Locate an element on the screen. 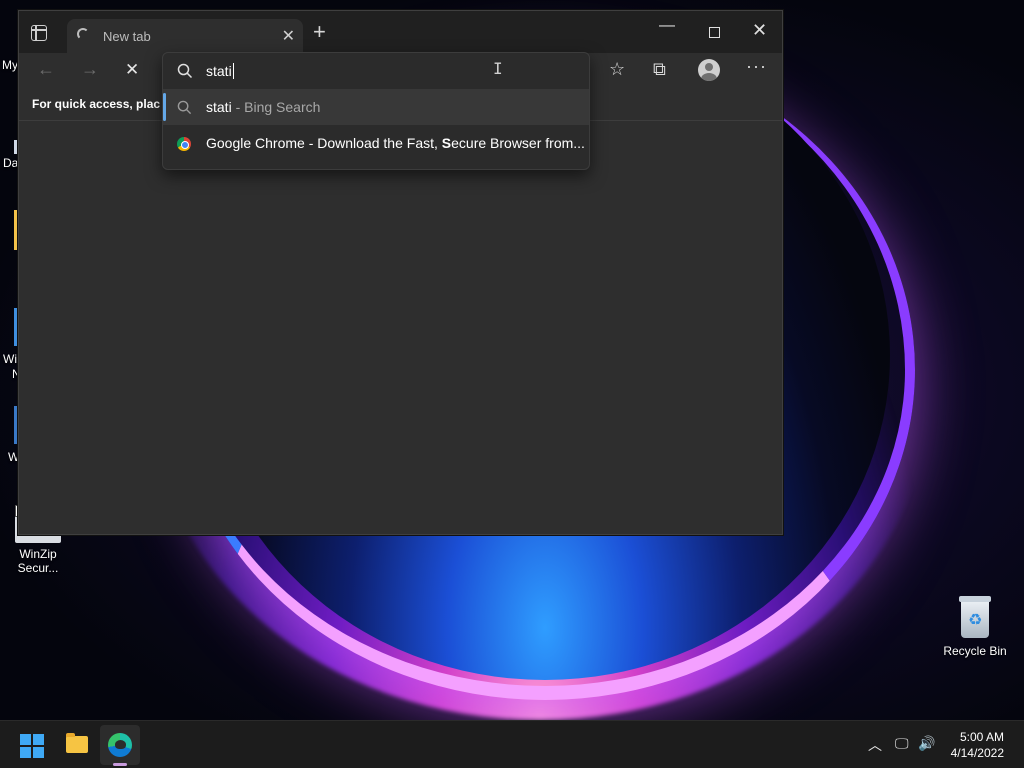 Image resolution: width=1024 pixels, height=768 pixels. folder-icon is located at coordinates (77, 743).